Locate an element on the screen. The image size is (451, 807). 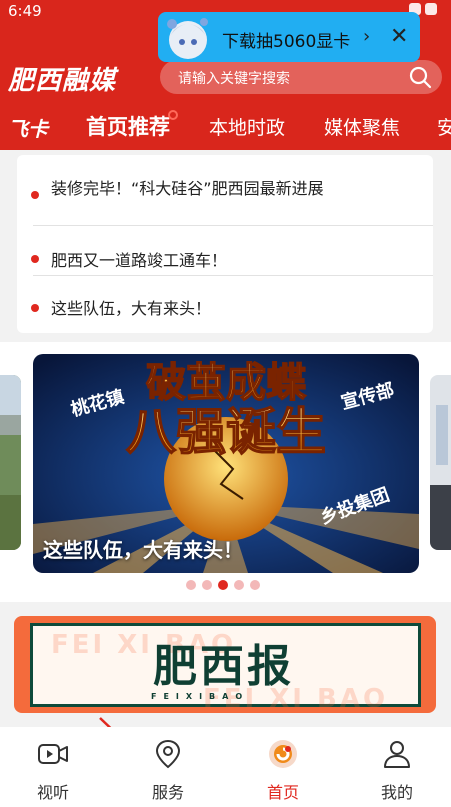
nav-item-mine: 我的 is located at coordinates (397, 767).